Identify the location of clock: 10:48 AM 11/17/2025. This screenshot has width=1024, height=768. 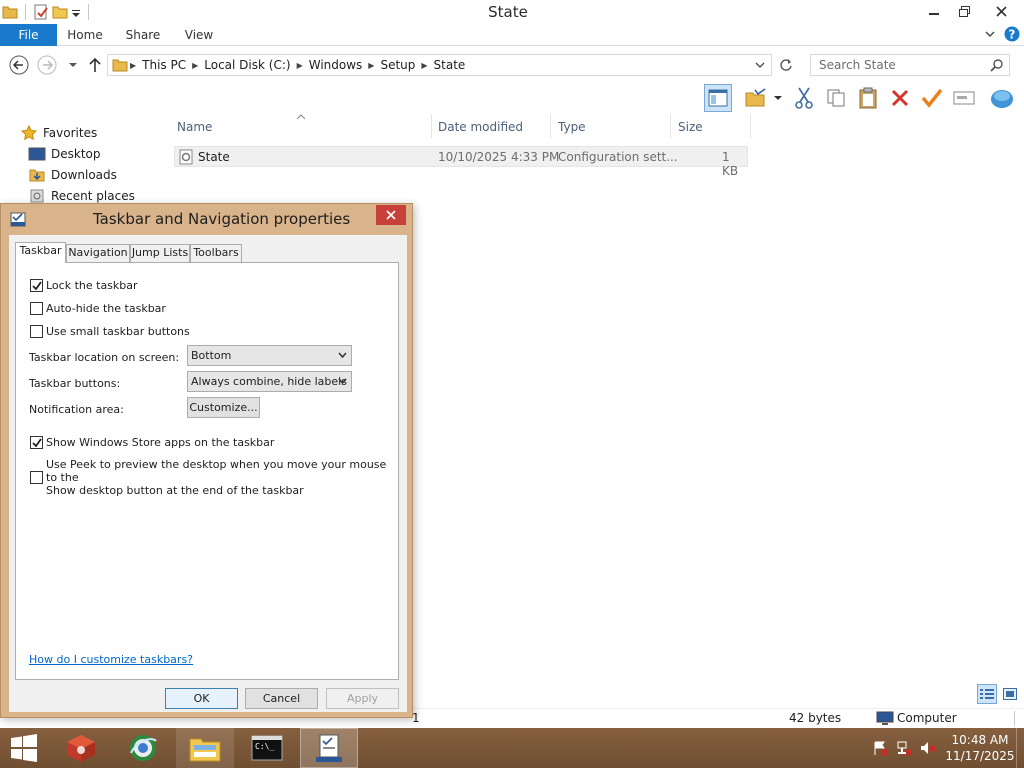
(980, 748).